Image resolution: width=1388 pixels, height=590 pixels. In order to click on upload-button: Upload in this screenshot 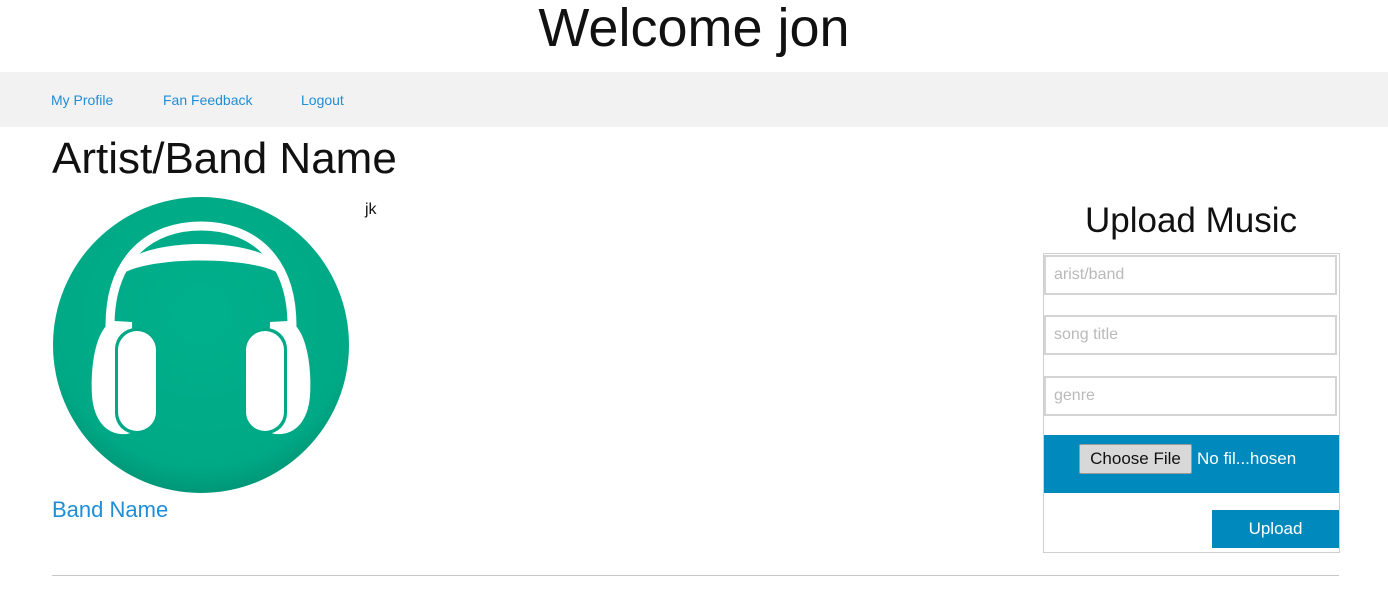, I will do `click(1275, 529)`.